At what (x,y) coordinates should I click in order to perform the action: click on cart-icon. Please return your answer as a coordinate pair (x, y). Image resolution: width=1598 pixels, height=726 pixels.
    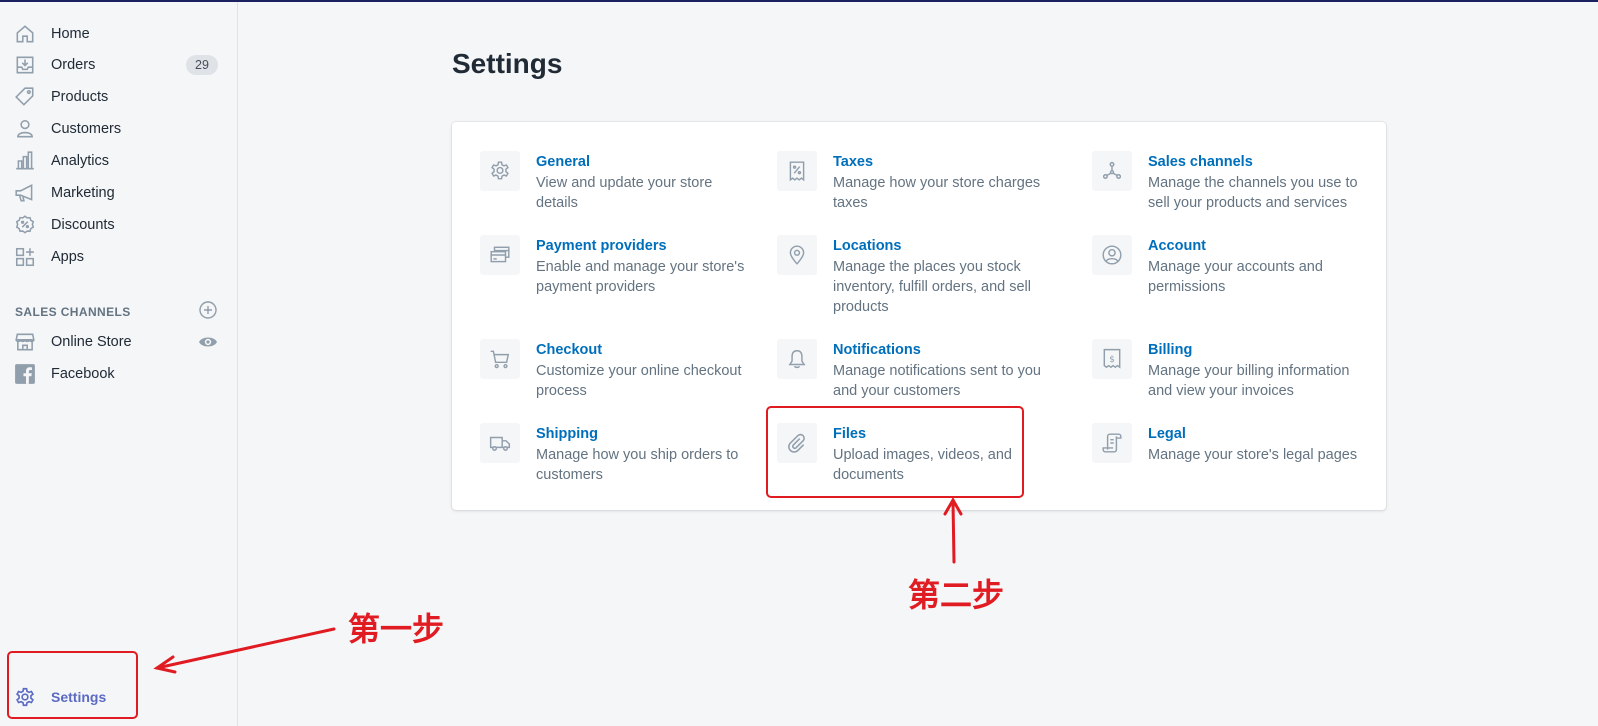
    Looking at the image, I should click on (500, 359).